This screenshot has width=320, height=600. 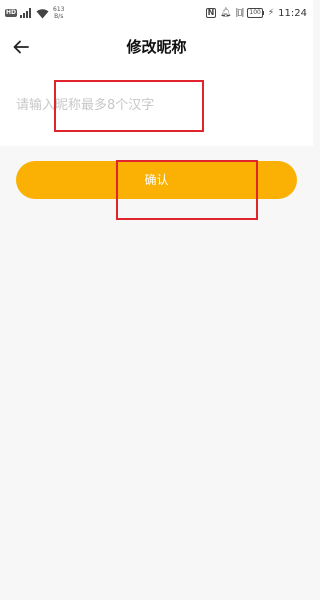 What do you see at coordinates (239, 13) in the screenshot?
I see `vibrate-icon: |▯|` at bounding box center [239, 13].